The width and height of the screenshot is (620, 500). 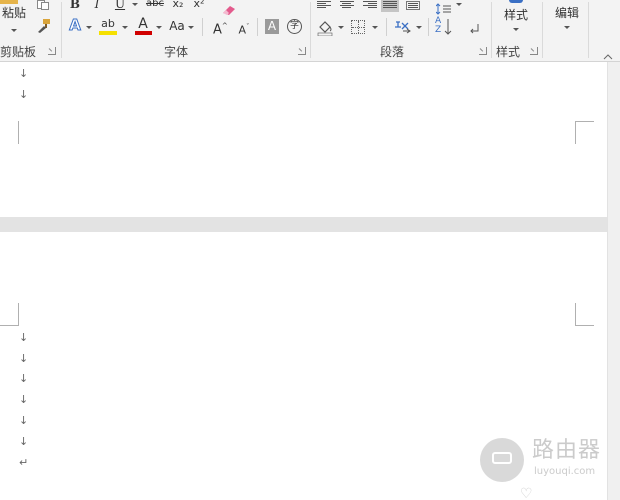 What do you see at coordinates (143, 24) in the screenshot?
I see `font-color-button: A` at bounding box center [143, 24].